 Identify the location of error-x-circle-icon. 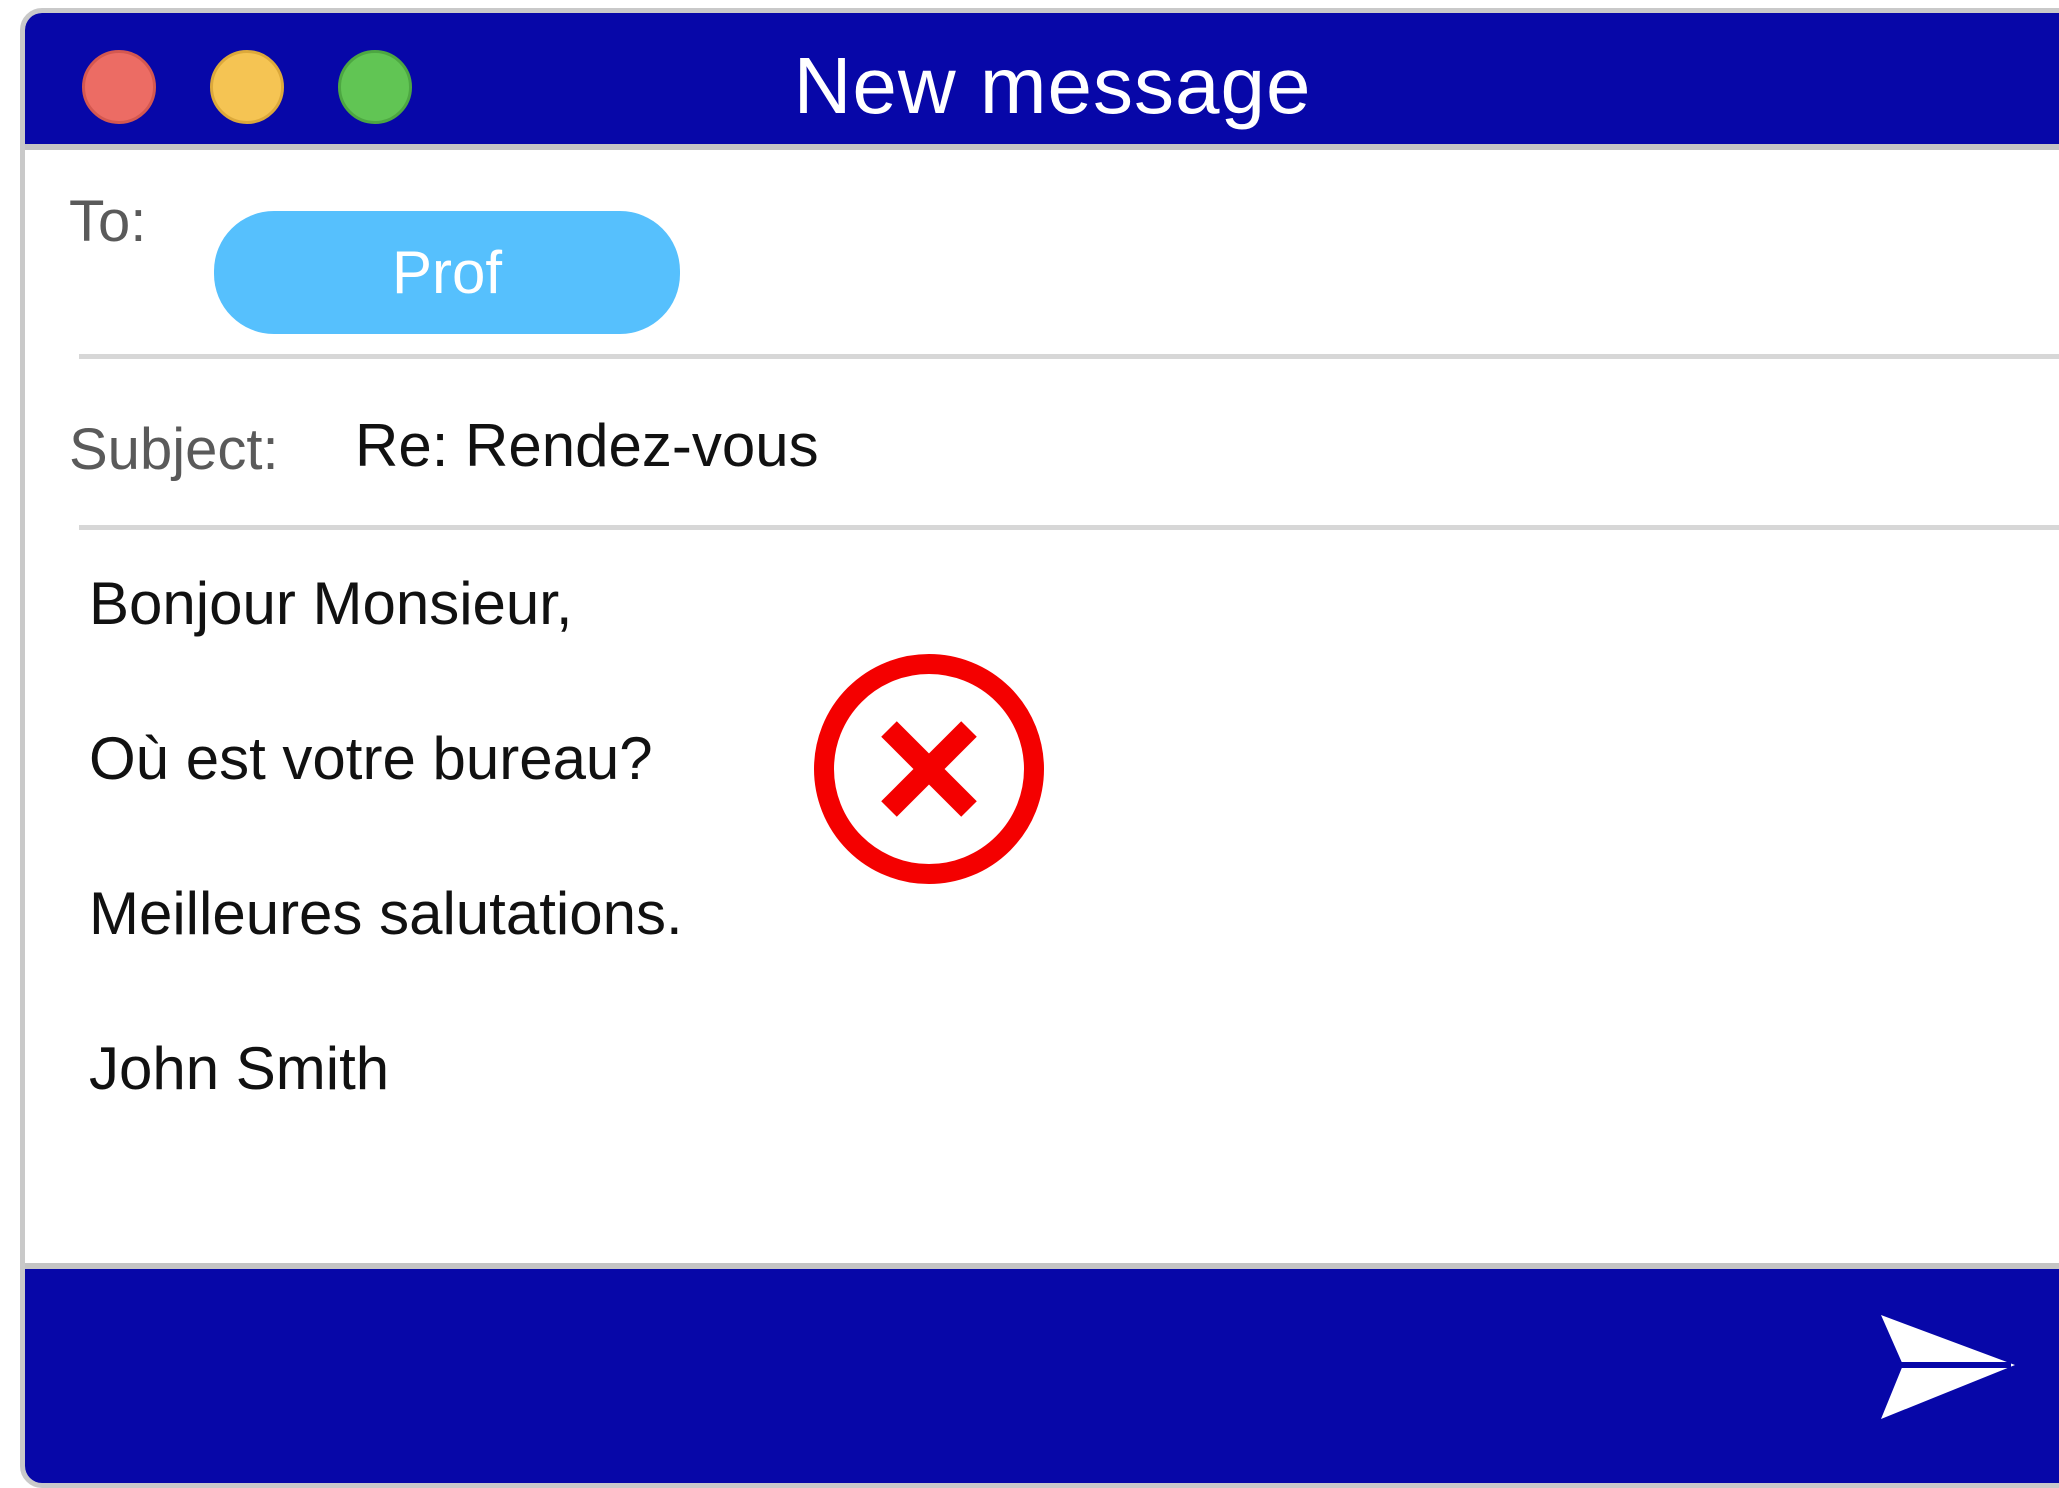
(929, 769).